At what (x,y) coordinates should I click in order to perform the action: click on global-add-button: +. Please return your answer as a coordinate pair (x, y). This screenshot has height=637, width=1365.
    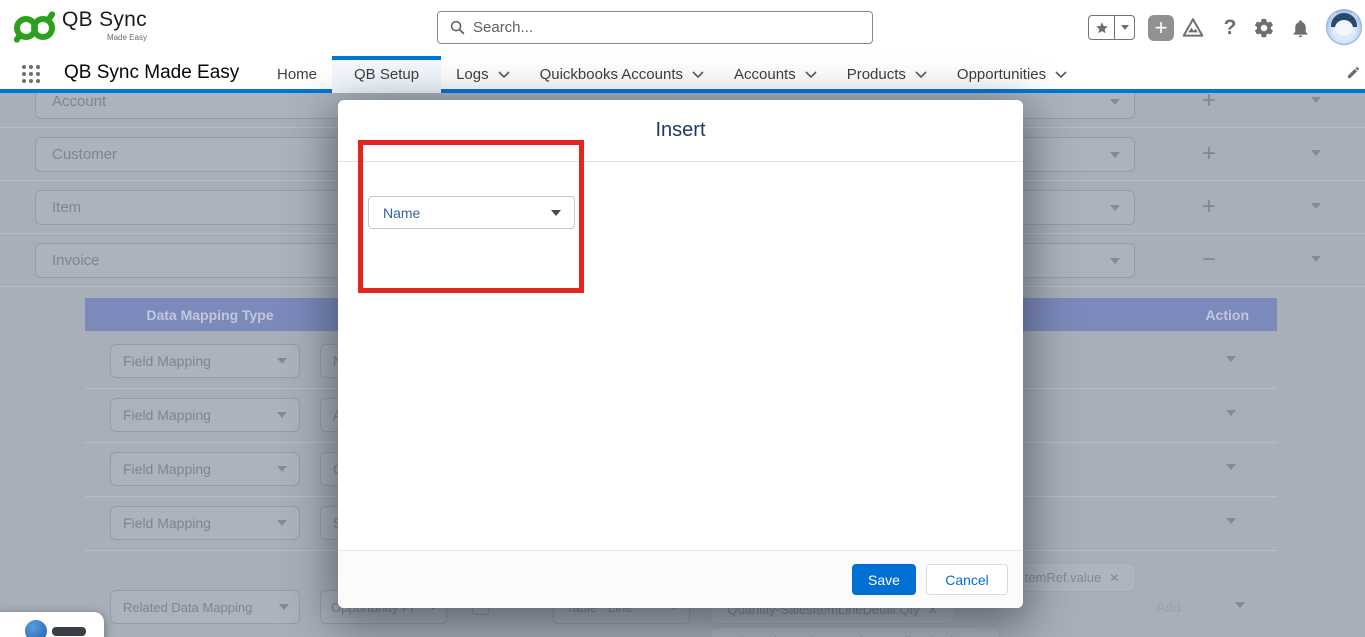
    Looking at the image, I should click on (1161, 28).